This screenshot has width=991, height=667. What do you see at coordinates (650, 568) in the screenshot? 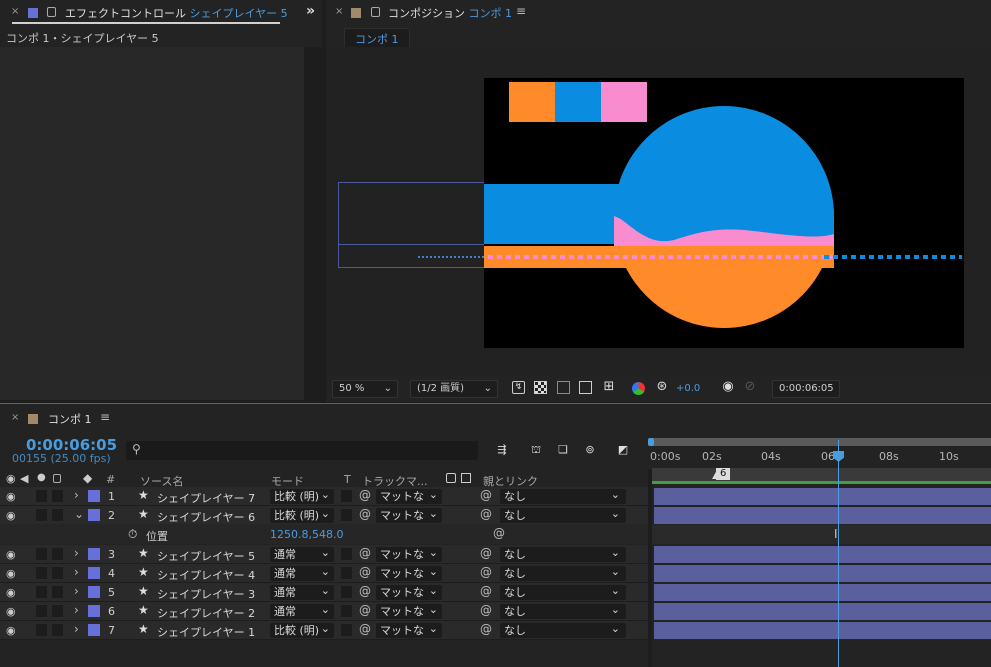
I see `panel-divider` at bounding box center [650, 568].